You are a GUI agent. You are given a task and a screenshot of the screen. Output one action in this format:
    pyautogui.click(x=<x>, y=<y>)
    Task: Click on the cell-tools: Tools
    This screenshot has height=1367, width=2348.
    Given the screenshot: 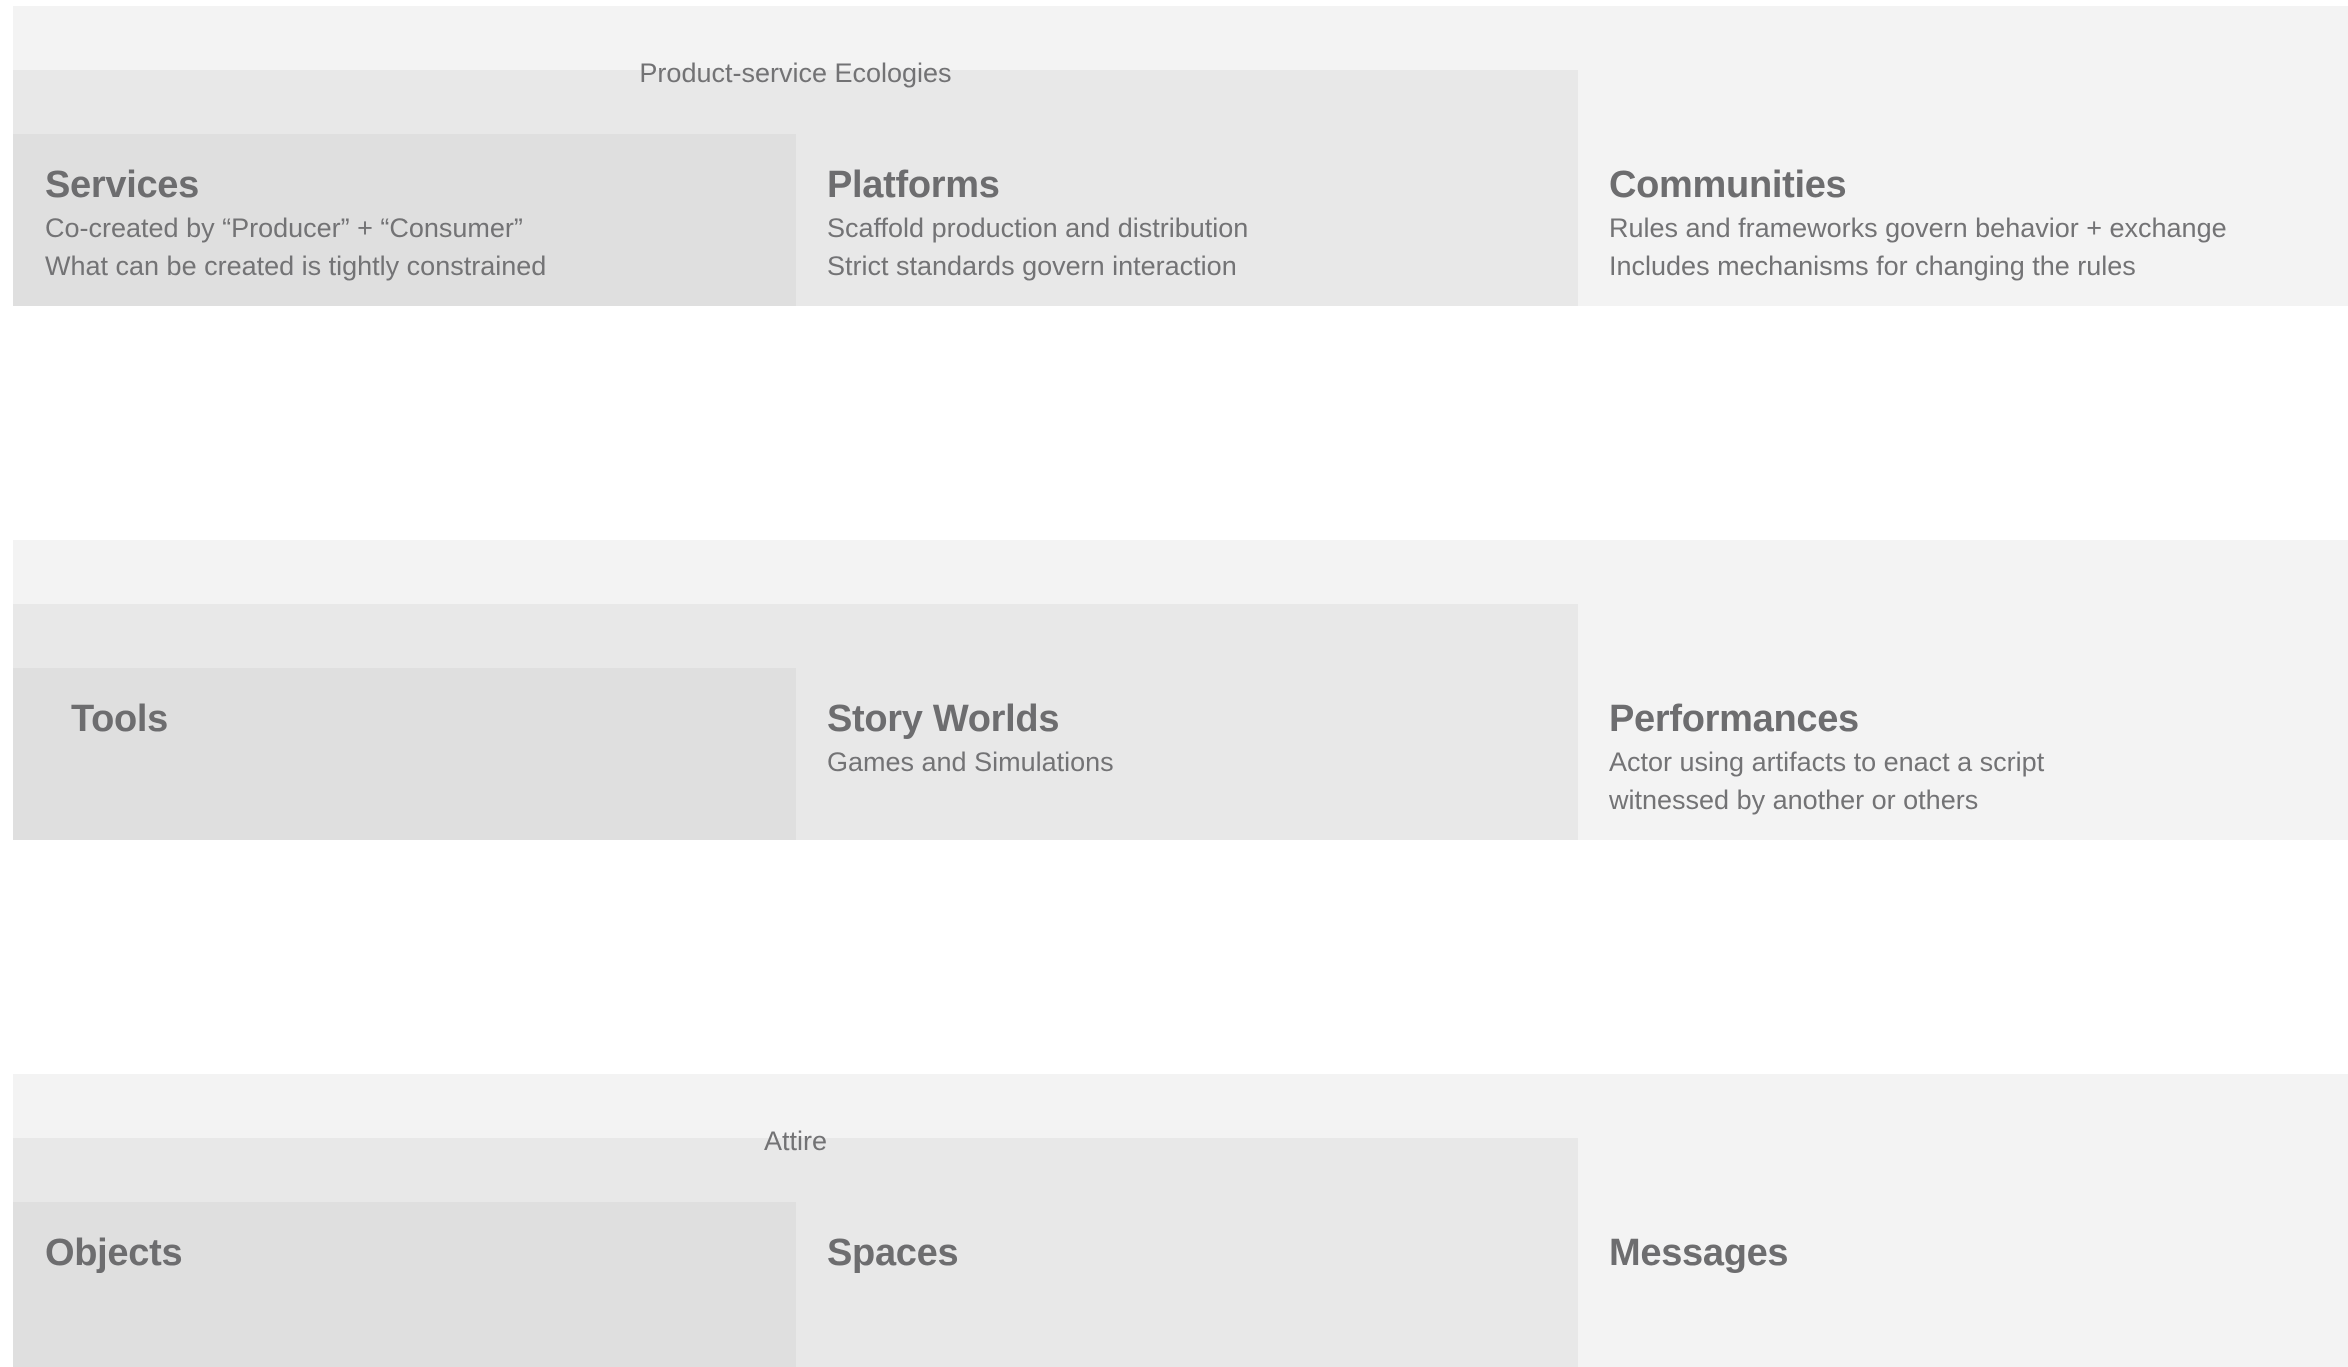 What is the action you would take?
    pyautogui.click(x=119, y=719)
    